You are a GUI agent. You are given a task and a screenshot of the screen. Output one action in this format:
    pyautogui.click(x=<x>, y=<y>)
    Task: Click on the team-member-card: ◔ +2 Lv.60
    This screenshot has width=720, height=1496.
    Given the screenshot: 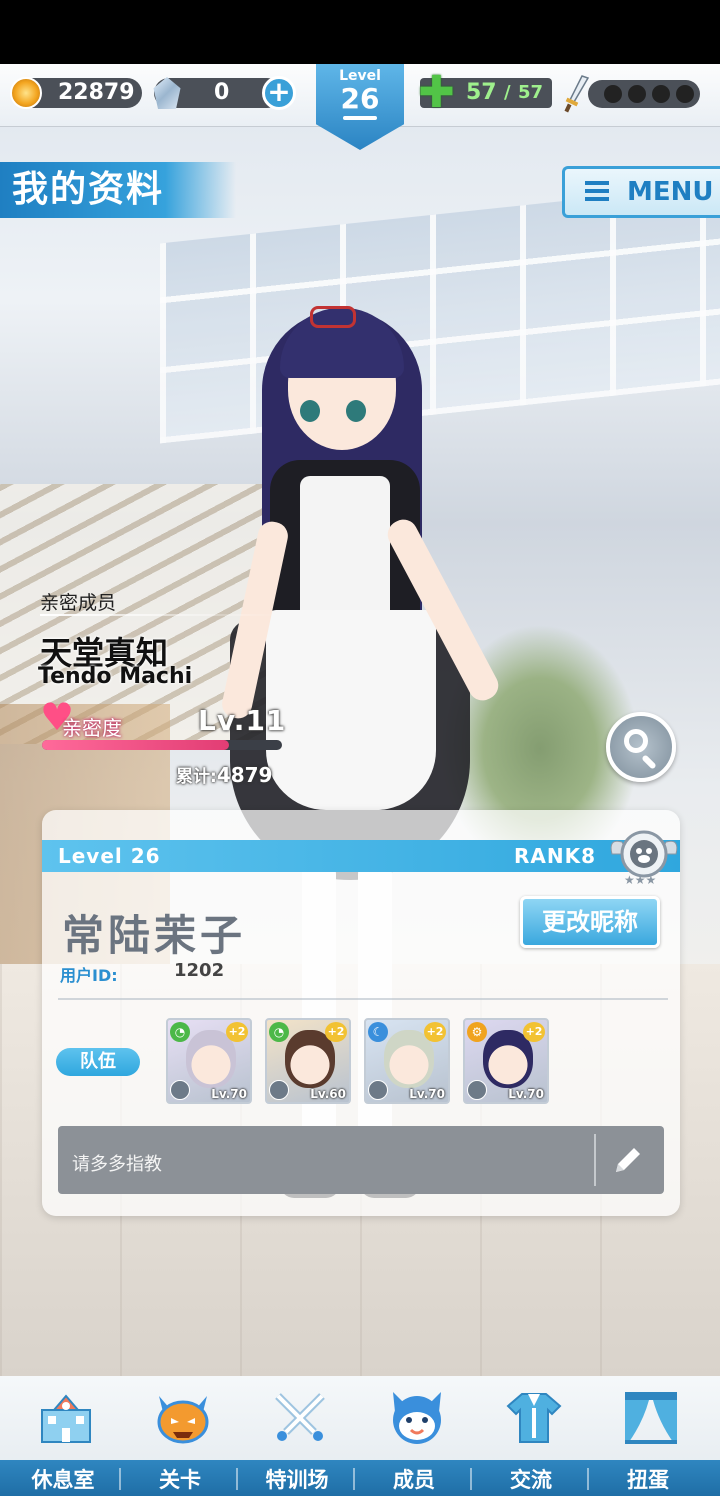 What is the action you would take?
    pyautogui.click(x=308, y=1061)
    